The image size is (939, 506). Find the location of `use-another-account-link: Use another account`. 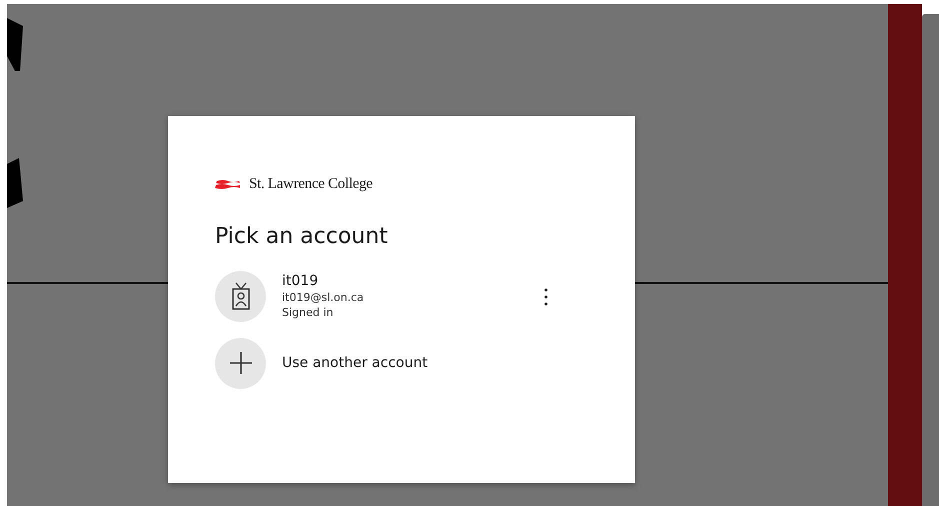

use-another-account-link: Use another account is located at coordinates (355, 363).